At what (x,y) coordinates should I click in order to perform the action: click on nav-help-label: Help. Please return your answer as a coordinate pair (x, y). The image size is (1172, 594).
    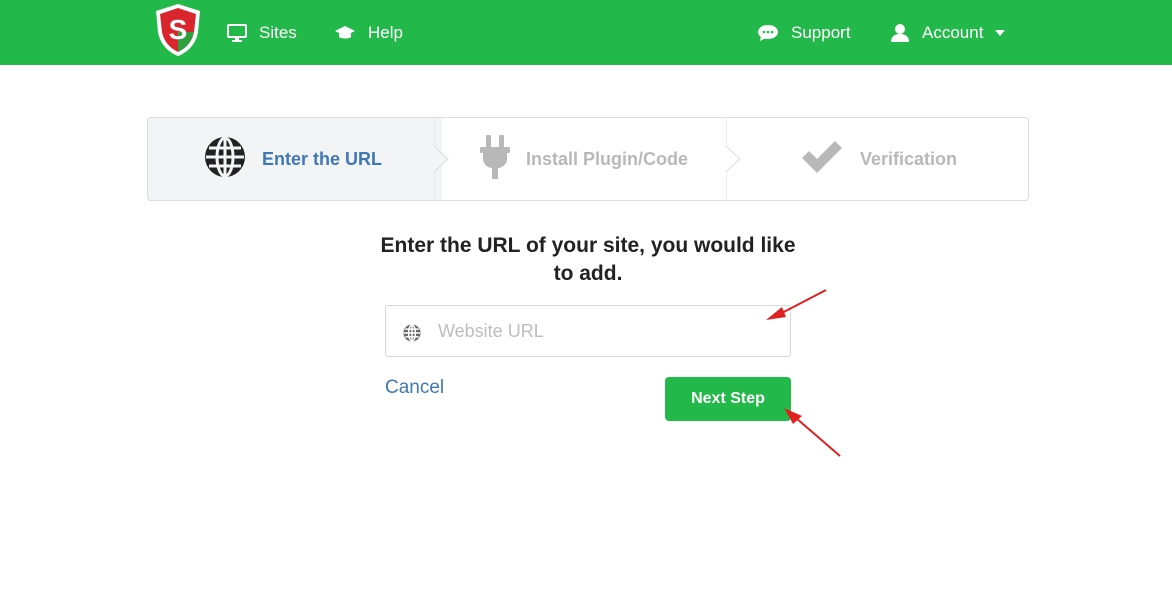
    Looking at the image, I should click on (385, 32).